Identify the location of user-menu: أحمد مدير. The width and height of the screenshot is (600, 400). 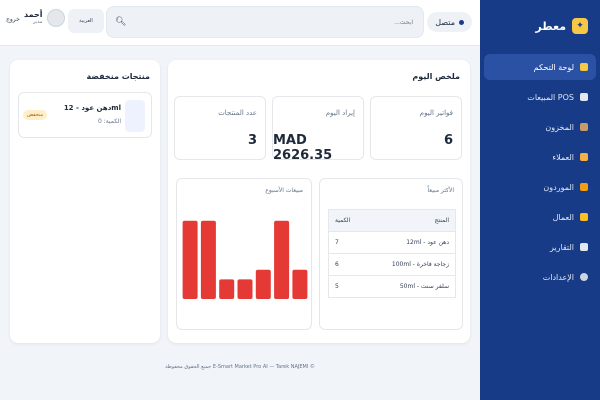
(44, 18).